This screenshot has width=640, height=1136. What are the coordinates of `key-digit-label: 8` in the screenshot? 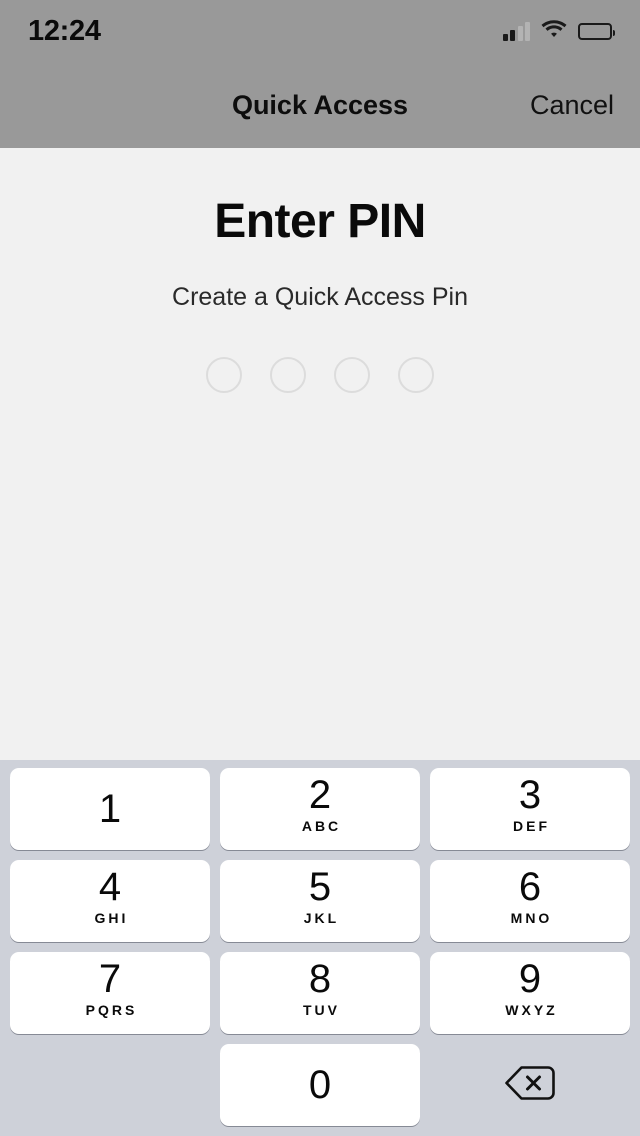 It's located at (320, 979).